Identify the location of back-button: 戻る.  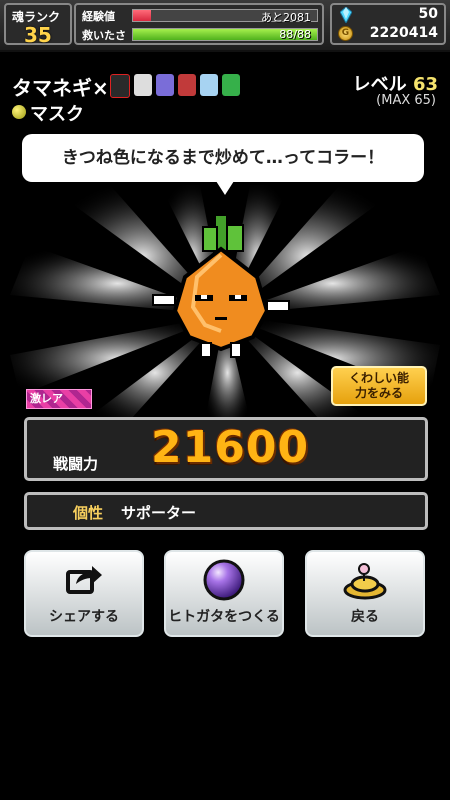
(365, 593).